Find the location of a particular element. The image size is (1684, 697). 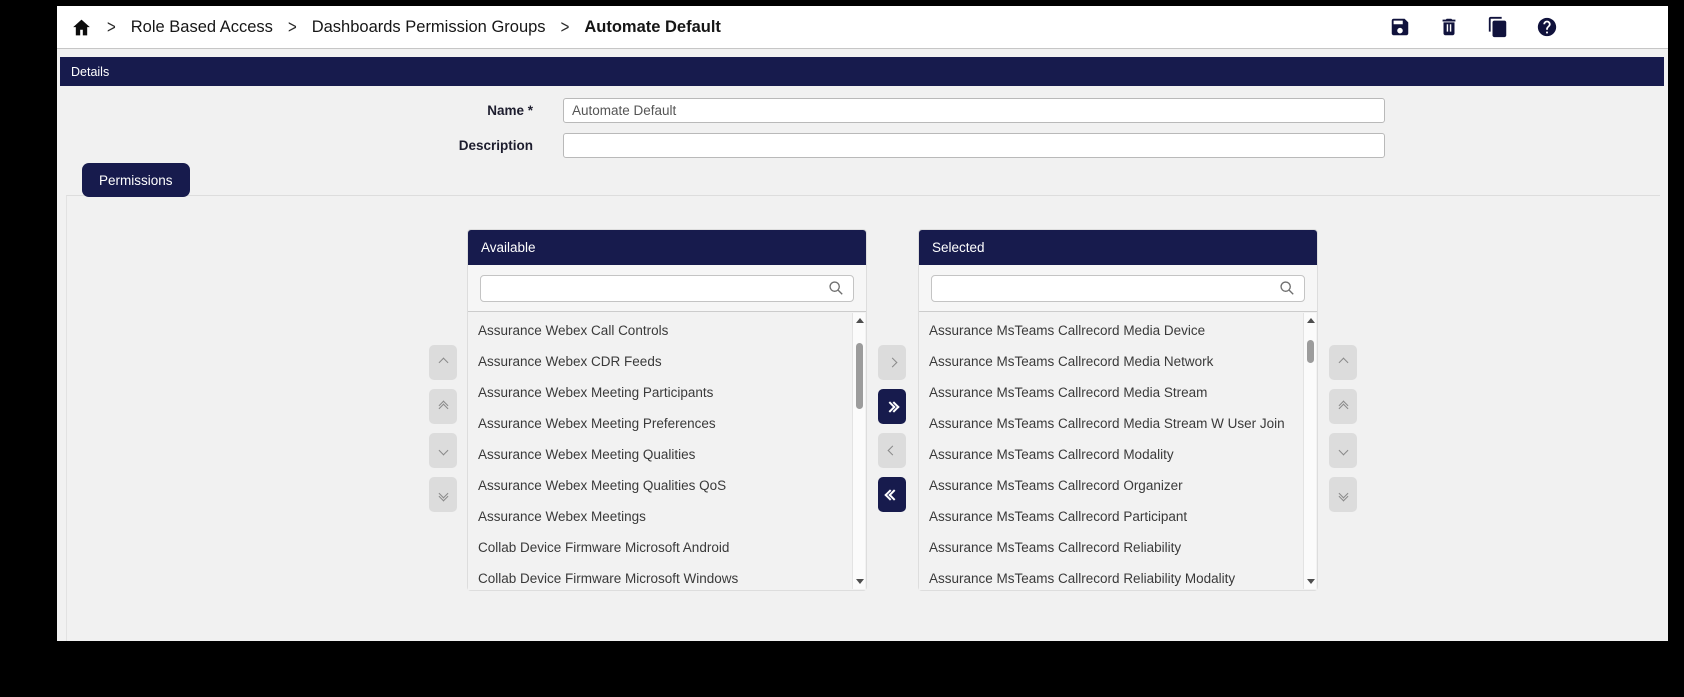

selected-move-down-button is located at coordinates (1343, 450).